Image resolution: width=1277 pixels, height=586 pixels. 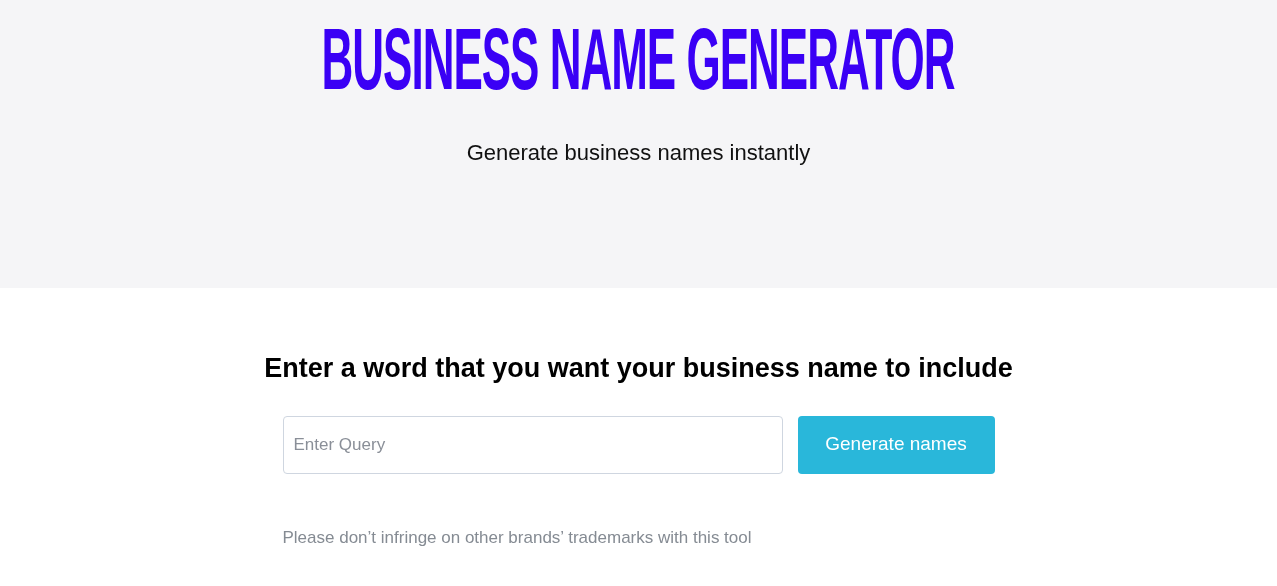 I want to click on trademark-note: Please don’t infringe on other brands’ trademarks with this tool, so click(x=517, y=537).